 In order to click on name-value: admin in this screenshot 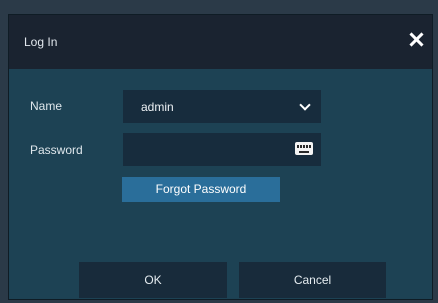, I will do `click(157, 107)`.